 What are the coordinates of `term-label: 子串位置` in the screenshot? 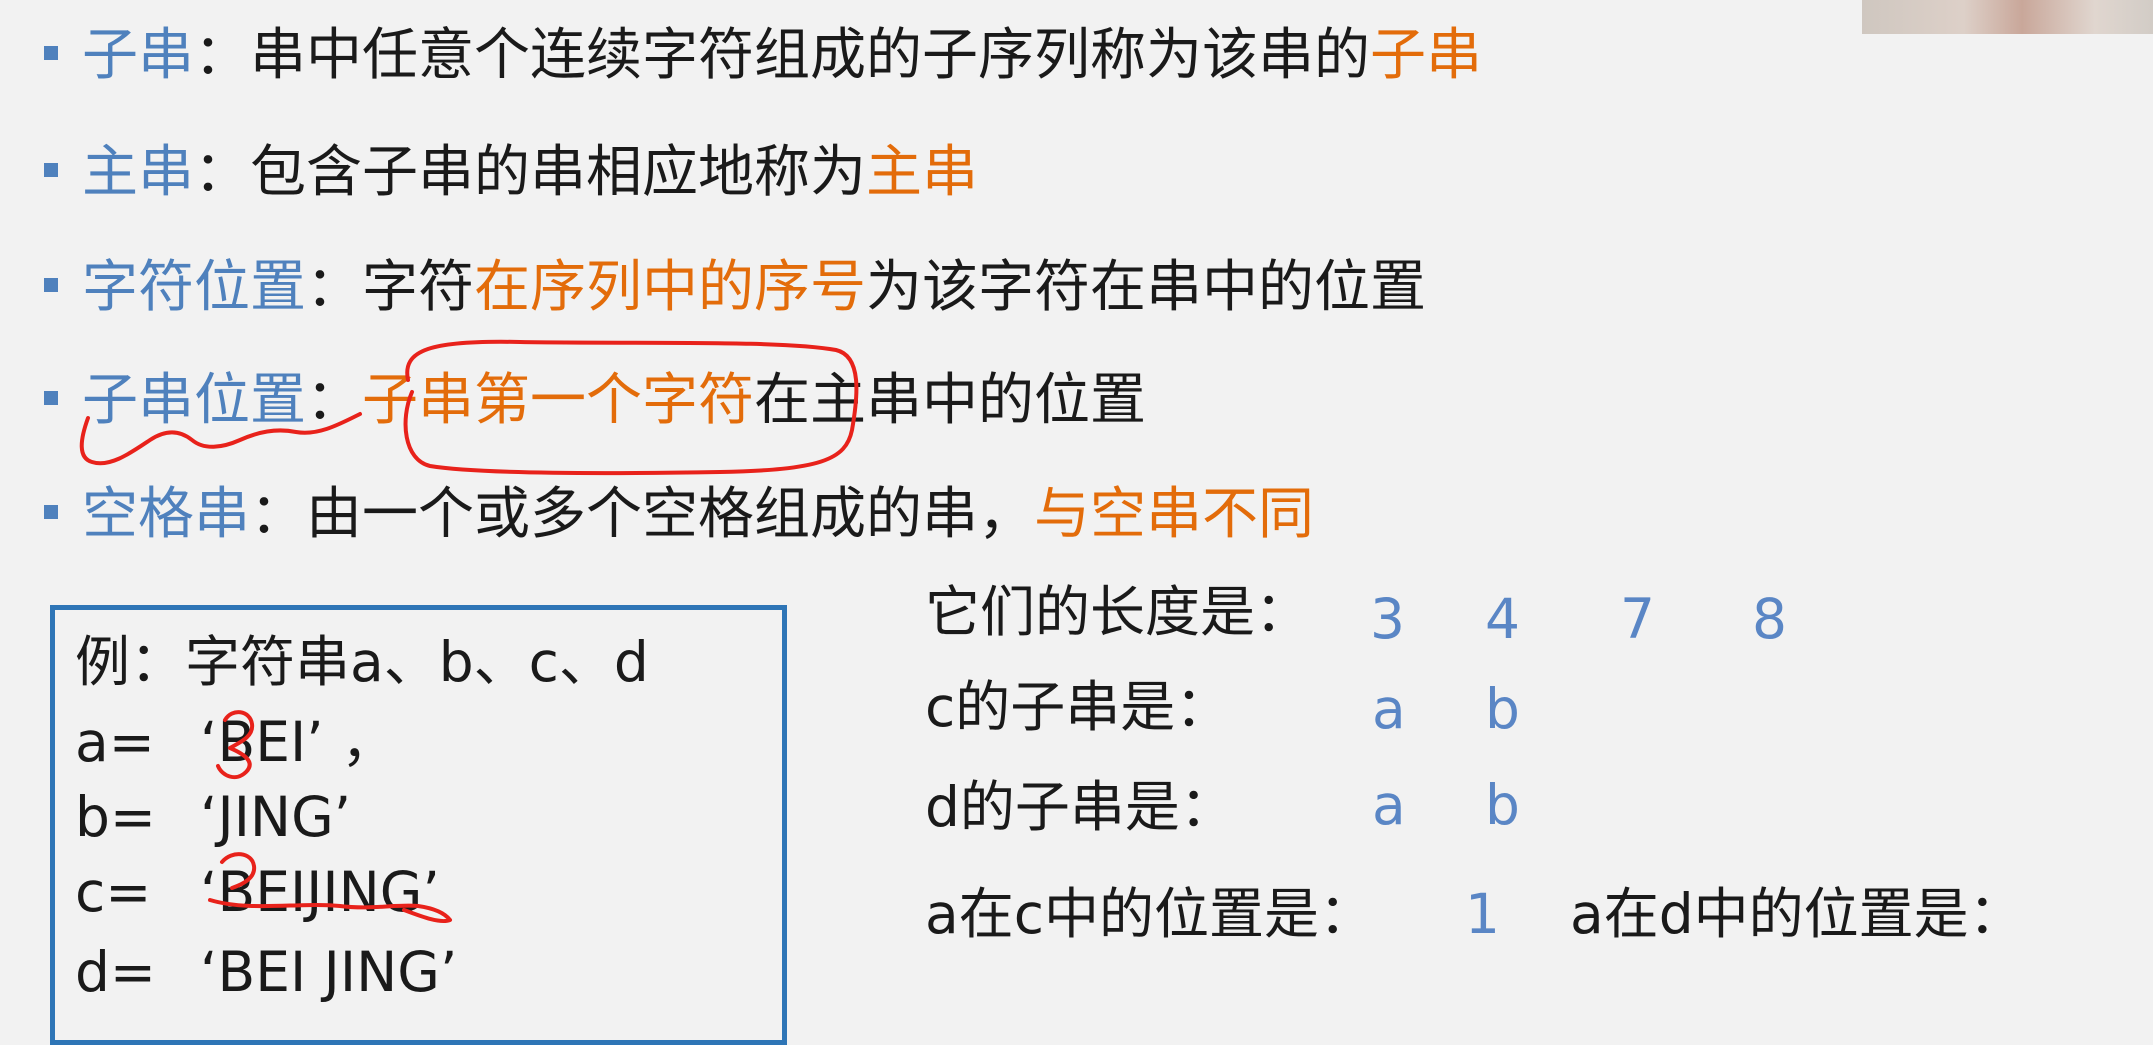 It's located at (194, 400).